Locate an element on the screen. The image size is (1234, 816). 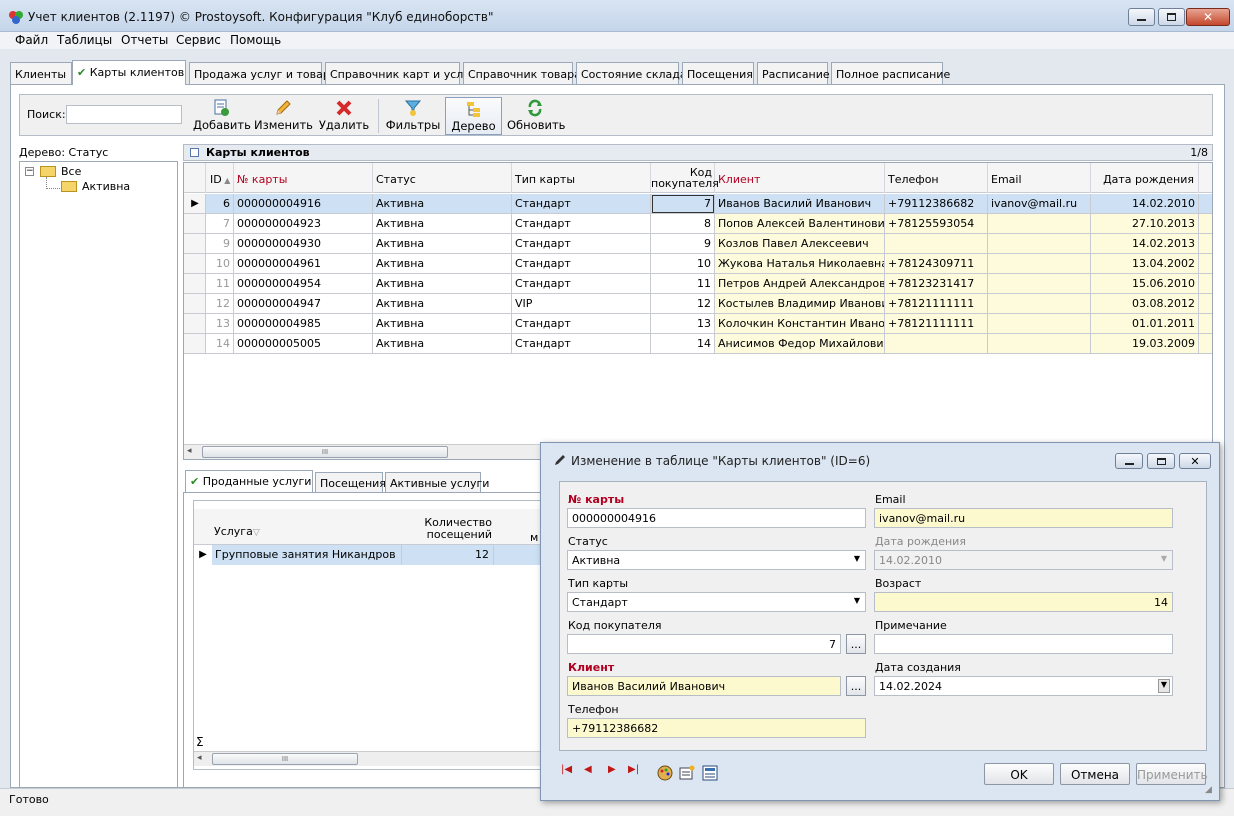
cell-id: 13 is located at coordinates (220, 324).